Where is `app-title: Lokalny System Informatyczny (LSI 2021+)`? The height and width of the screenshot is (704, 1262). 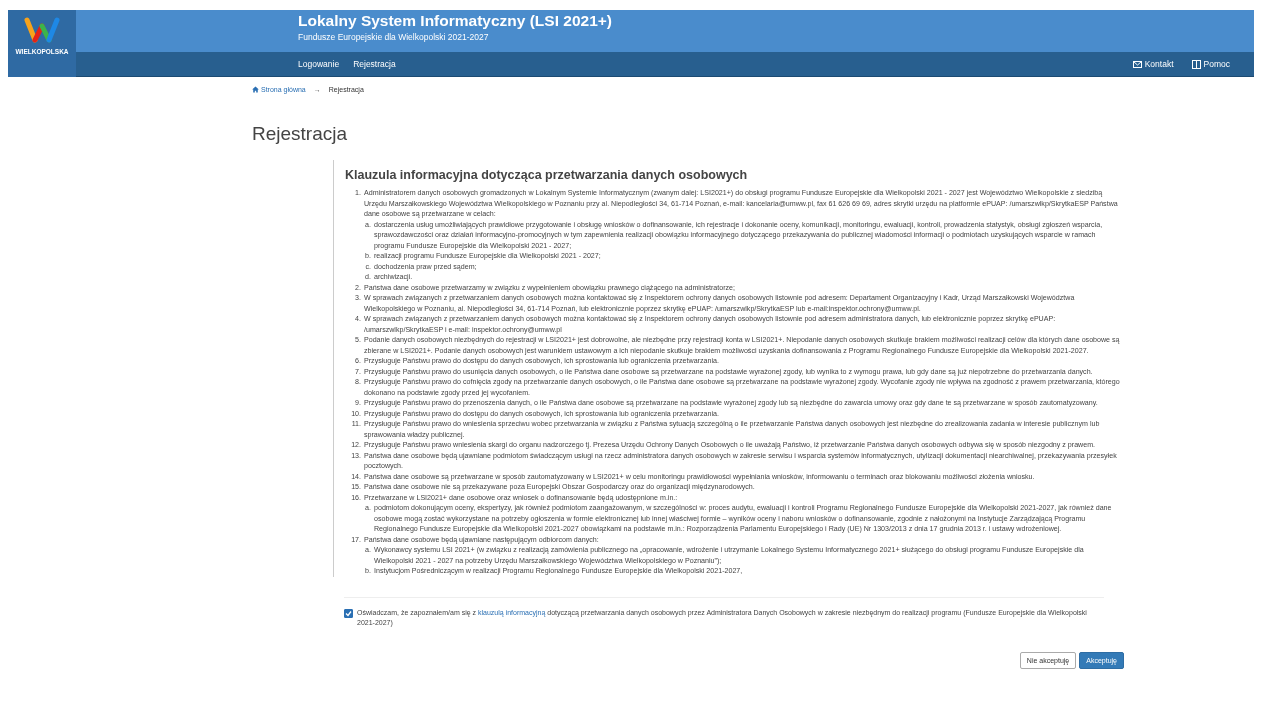 app-title: Lokalny System Informatyczny (LSI 2021+) is located at coordinates (455, 21).